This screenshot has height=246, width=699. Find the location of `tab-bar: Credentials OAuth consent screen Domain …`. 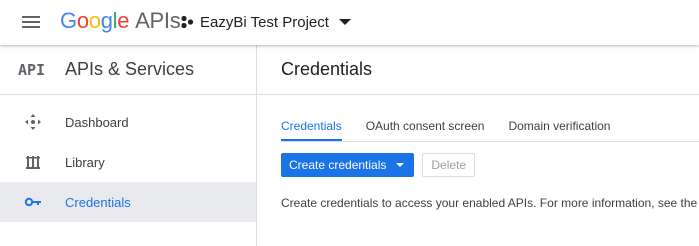

tab-bar: Credentials OAuth consent screen Domain … is located at coordinates (457, 126).